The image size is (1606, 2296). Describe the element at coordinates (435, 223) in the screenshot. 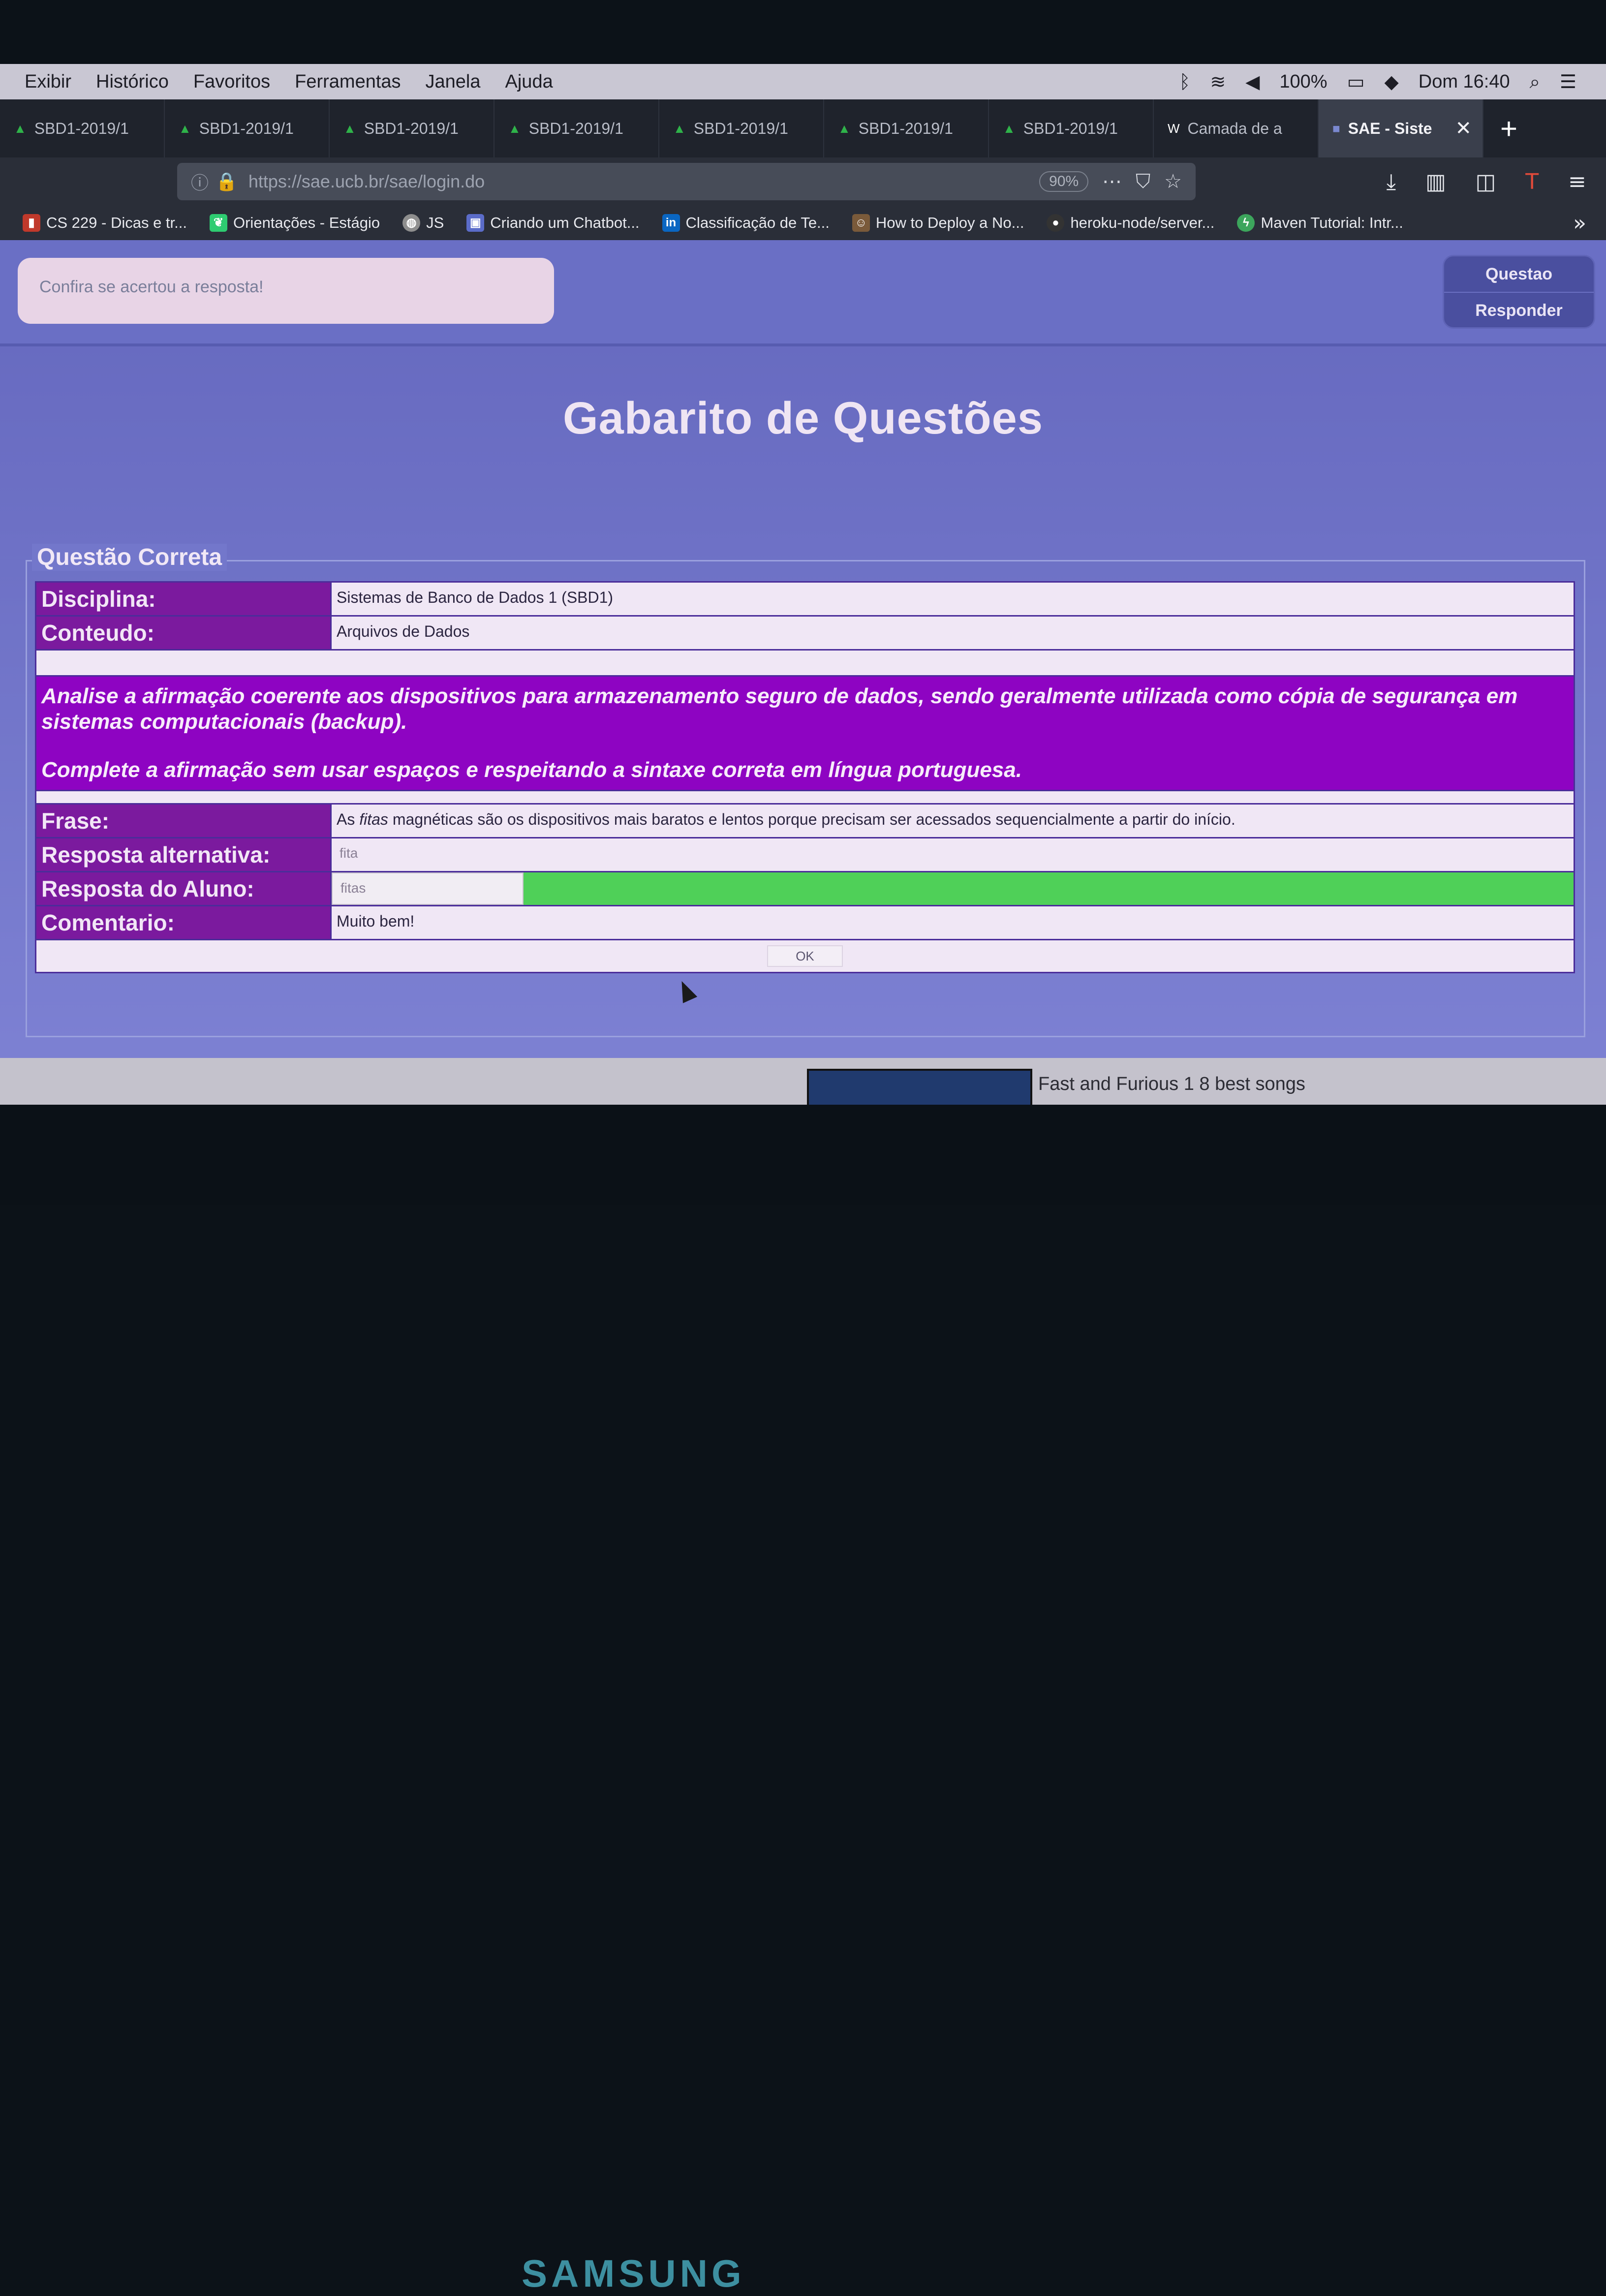

I see `bookmark-label: JS` at that location.